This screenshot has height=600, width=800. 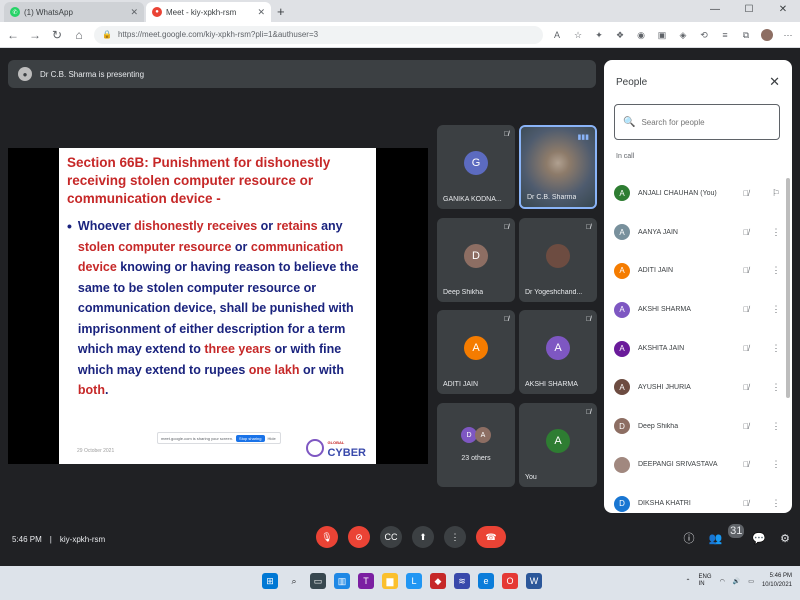 I want to click on close-window-icon: ✕, so click(x=783, y=11).